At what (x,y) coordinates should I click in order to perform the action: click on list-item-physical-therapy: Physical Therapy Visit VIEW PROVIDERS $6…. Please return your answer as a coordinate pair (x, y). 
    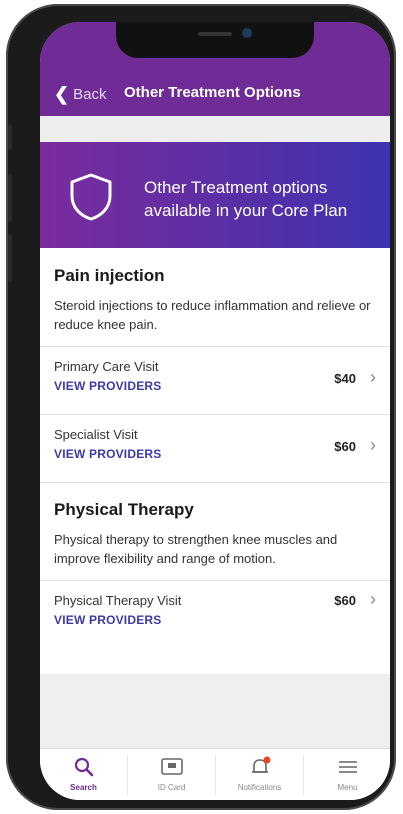
    Looking at the image, I should click on (215, 614).